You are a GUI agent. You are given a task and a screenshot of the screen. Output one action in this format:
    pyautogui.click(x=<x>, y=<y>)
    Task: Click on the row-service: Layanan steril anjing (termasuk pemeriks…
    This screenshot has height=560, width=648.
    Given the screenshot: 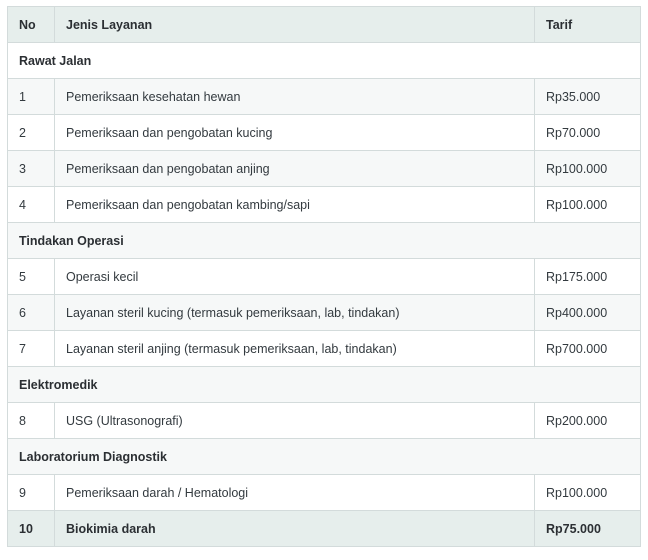 What is the action you would take?
    pyautogui.click(x=294, y=348)
    